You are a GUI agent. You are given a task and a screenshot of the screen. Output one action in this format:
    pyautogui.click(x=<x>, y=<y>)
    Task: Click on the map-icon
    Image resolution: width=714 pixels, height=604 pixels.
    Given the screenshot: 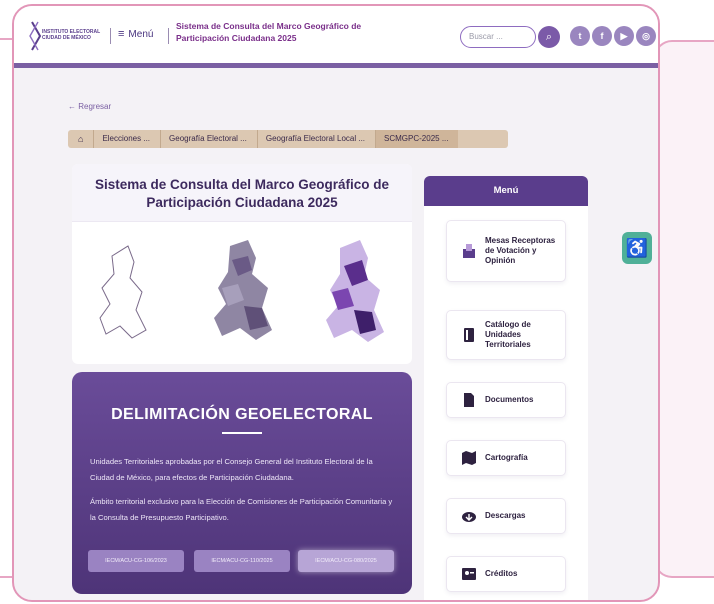 What is the action you would take?
    pyautogui.click(x=469, y=458)
    